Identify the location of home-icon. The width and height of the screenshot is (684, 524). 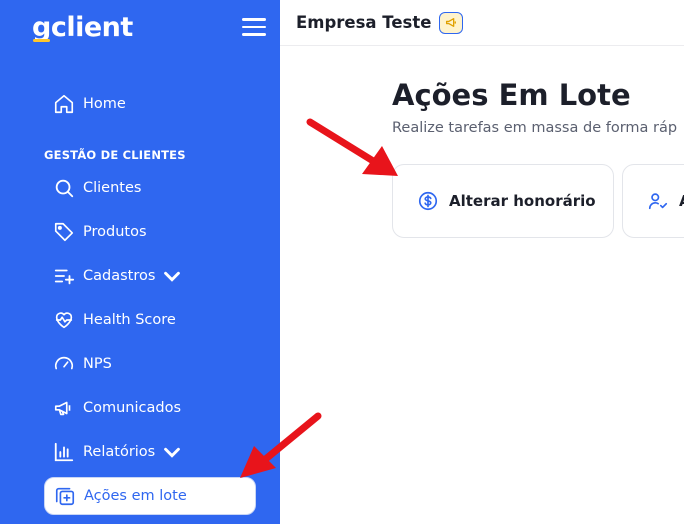
(64, 104).